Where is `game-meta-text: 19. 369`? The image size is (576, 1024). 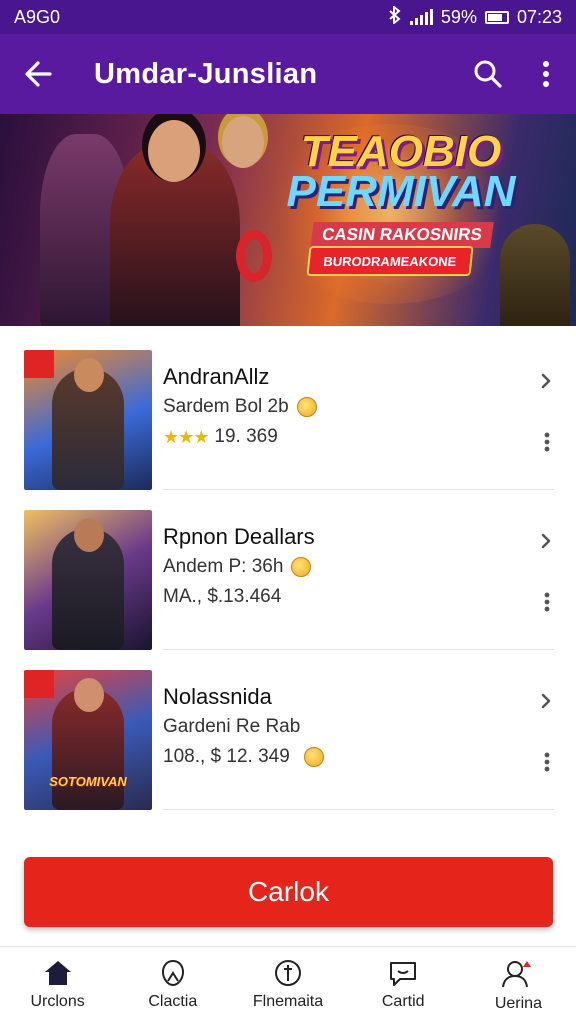 game-meta-text: 19. 369 is located at coordinates (246, 436).